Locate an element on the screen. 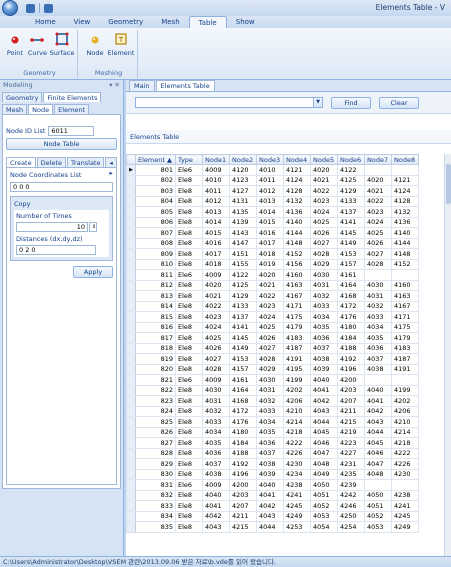 This screenshot has width=451, height=567. tab-delete: Delete is located at coordinates (51, 162).